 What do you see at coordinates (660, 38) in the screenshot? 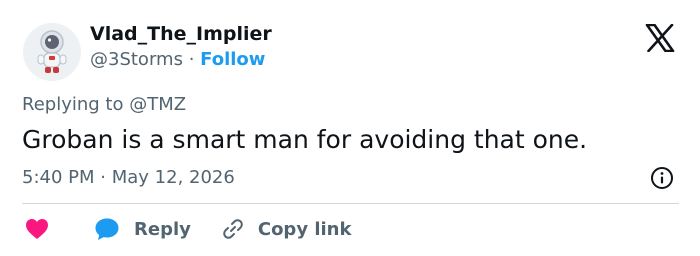
I see `x-logo-icon` at bounding box center [660, 38].